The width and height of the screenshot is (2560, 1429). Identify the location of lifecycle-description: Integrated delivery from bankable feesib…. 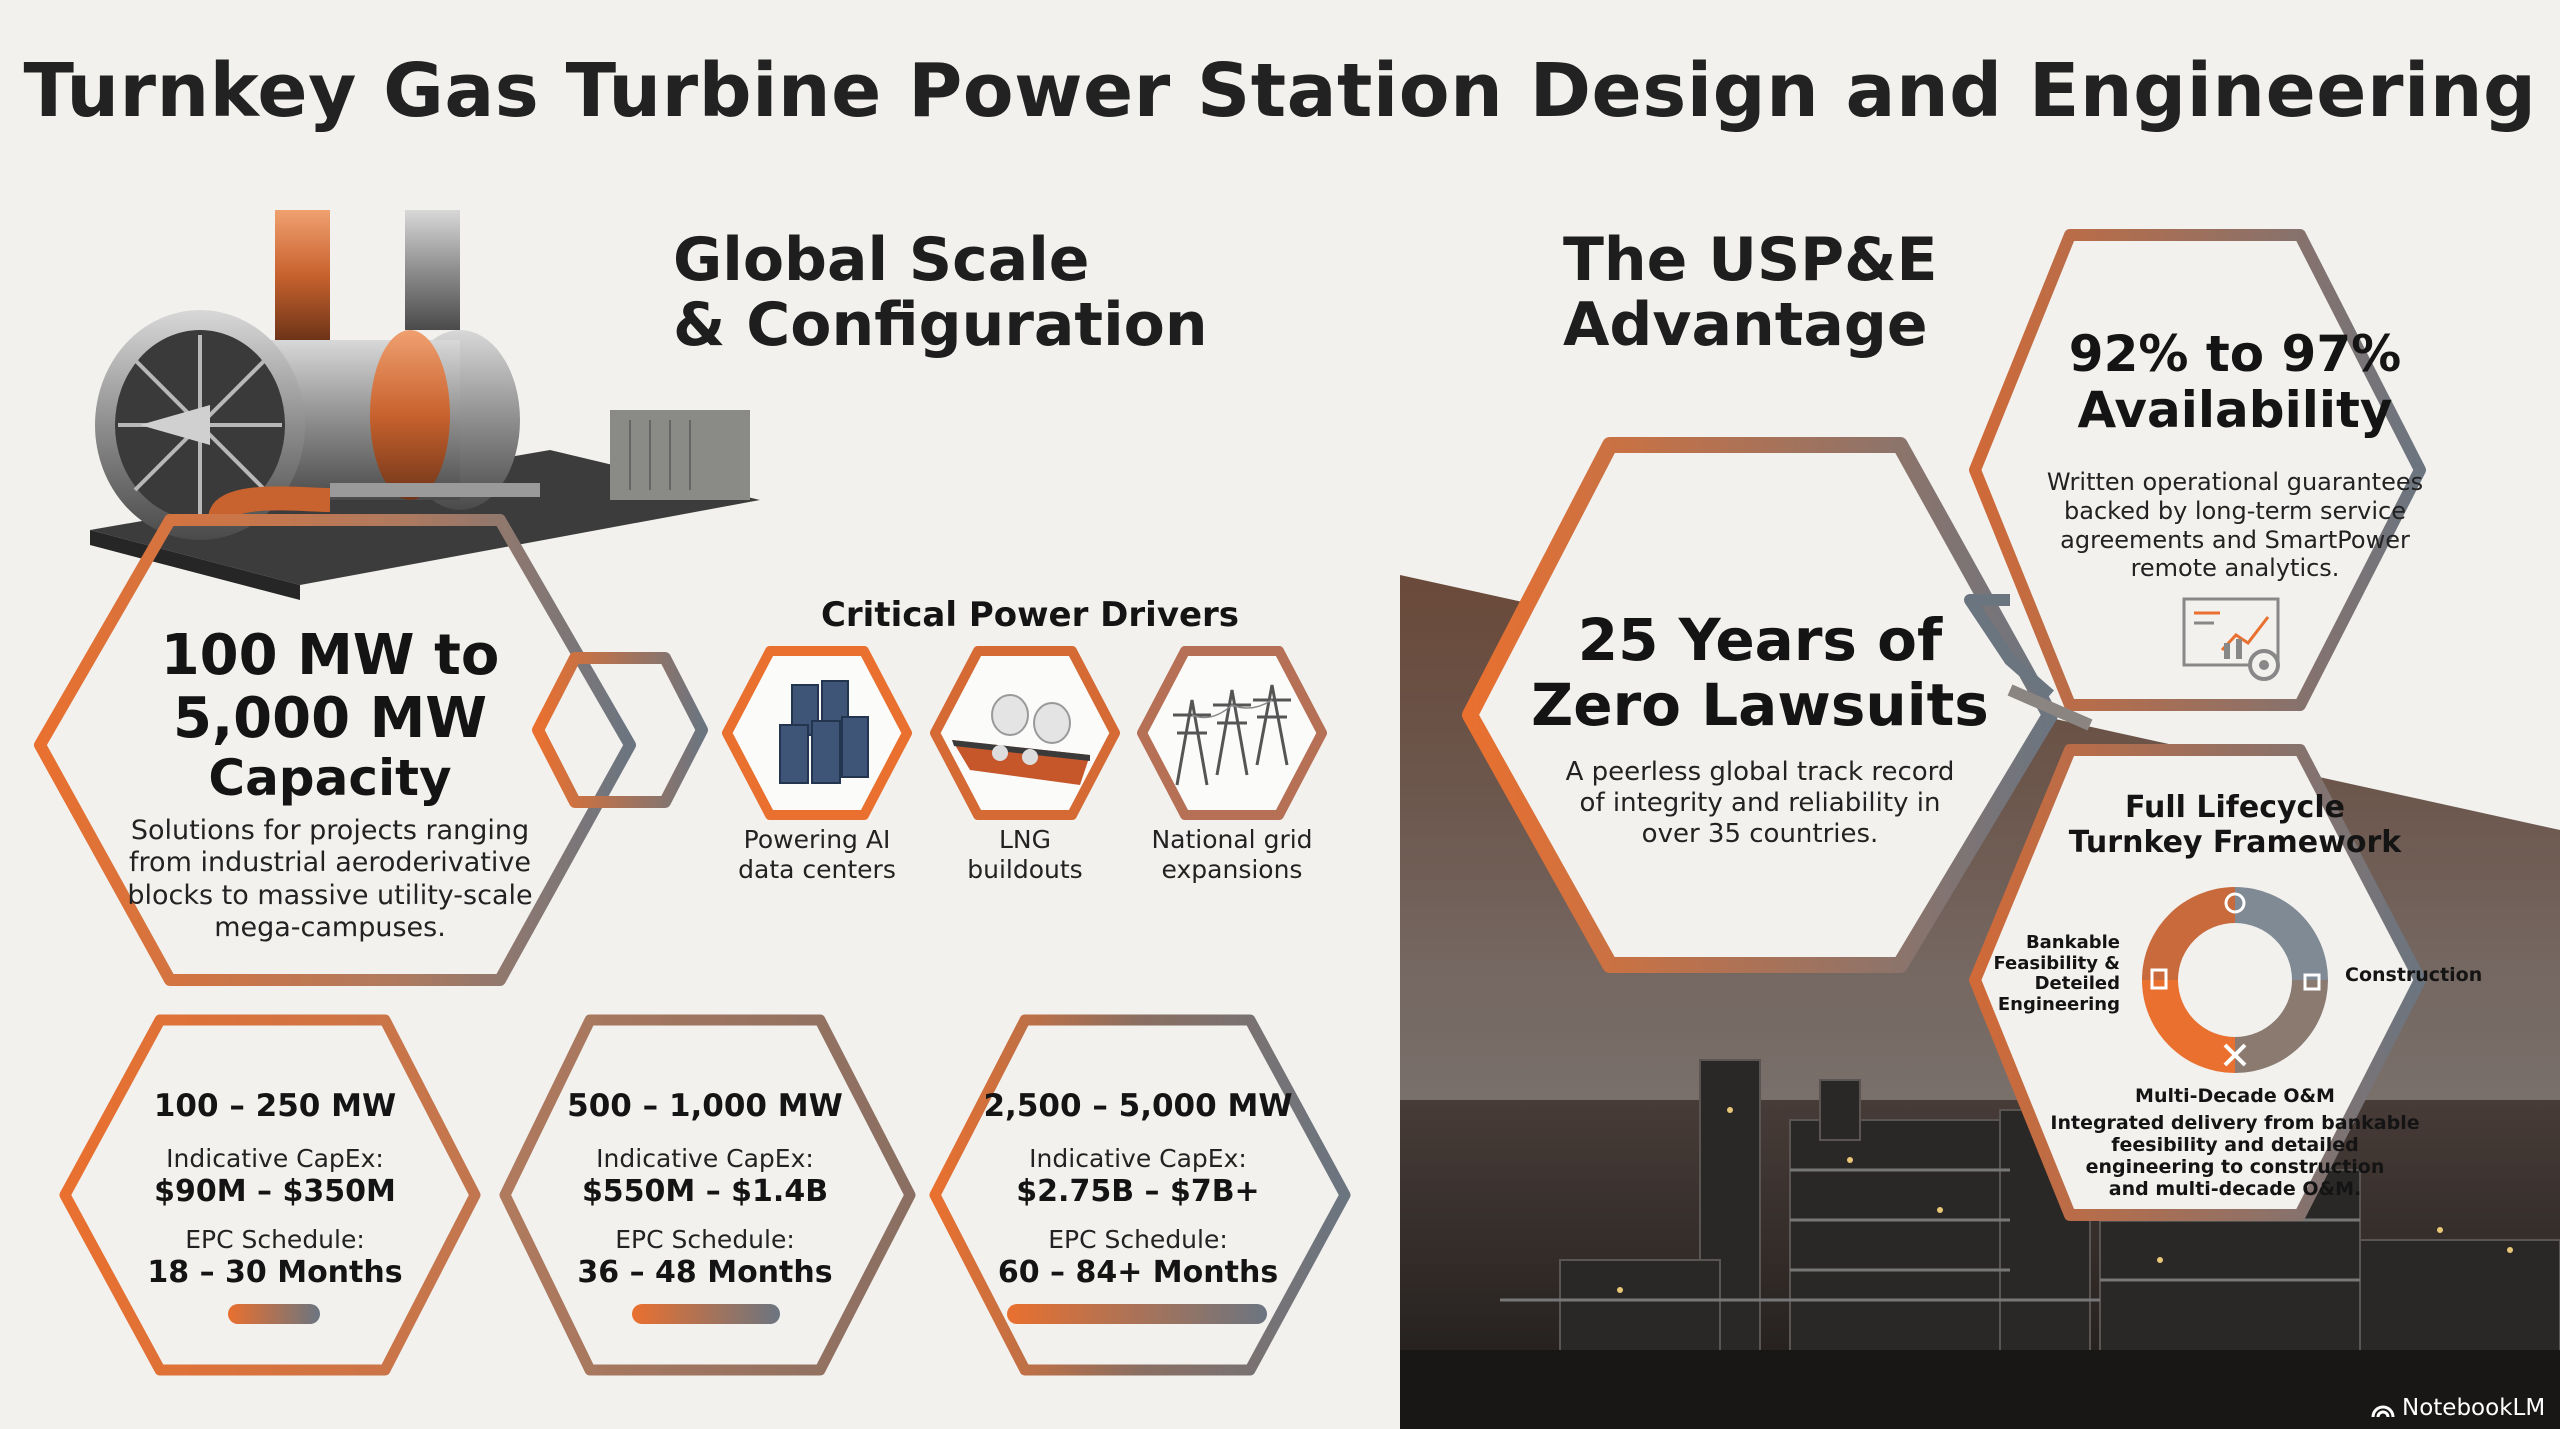
(2235, 1156).